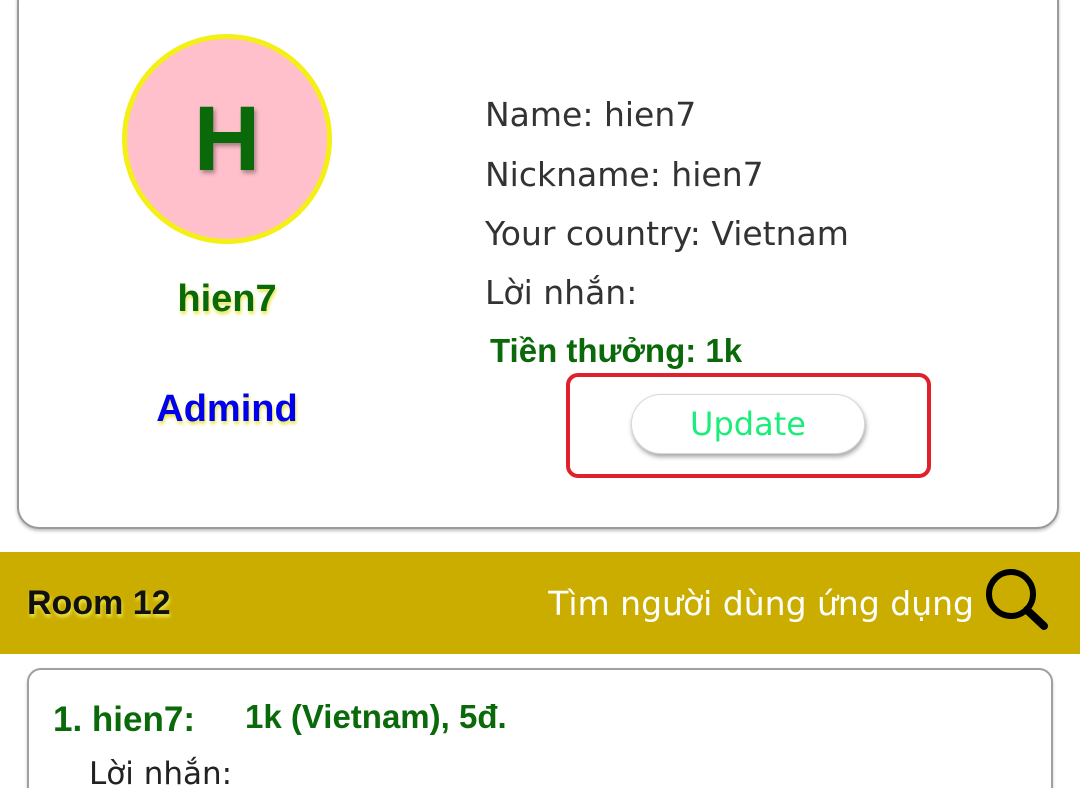  I want to click on profile-country-line: Your country: Vietnam, so click(667, 233).